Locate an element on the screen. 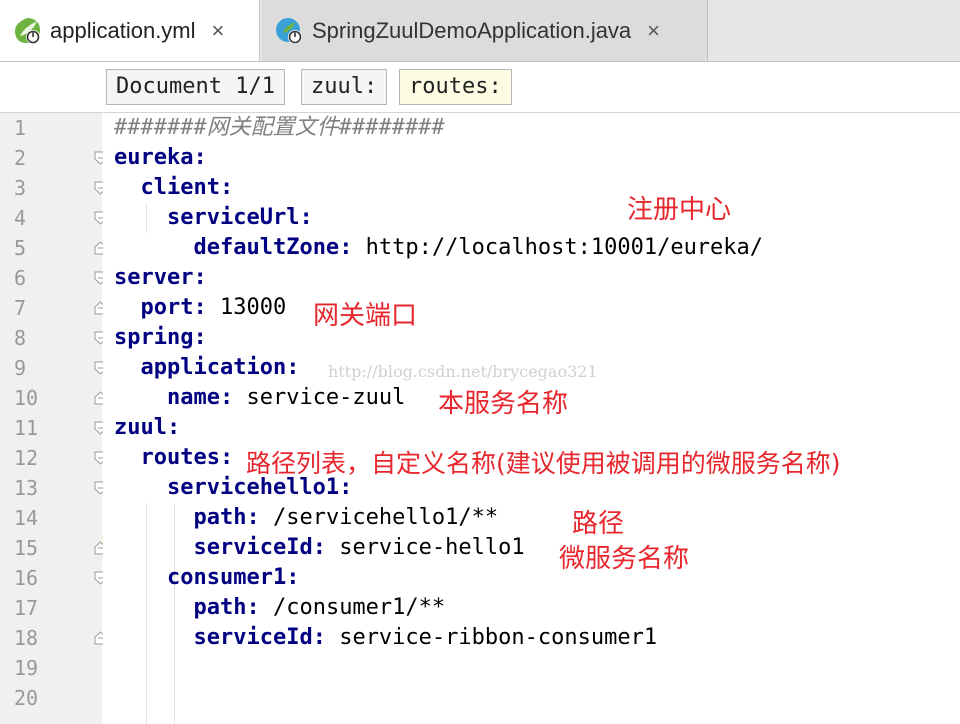  yaml-key: port is located at coordinates (167, 307).